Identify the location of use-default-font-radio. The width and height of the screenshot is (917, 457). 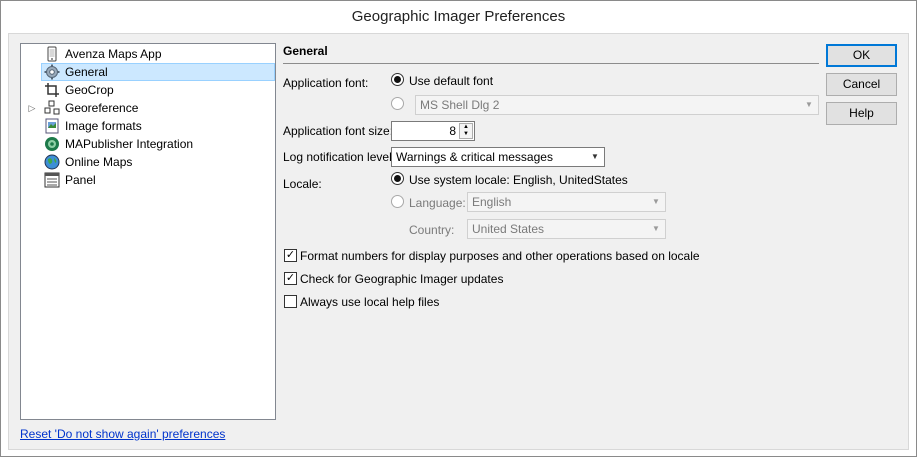
(397, 79).